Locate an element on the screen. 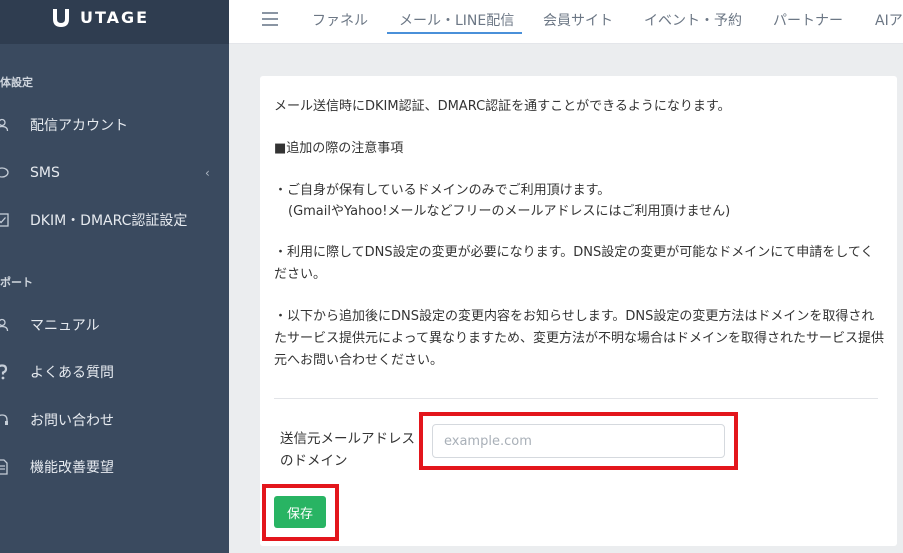  sidebar-item-label: 配信アカウント is located at coordinates (79, 126).